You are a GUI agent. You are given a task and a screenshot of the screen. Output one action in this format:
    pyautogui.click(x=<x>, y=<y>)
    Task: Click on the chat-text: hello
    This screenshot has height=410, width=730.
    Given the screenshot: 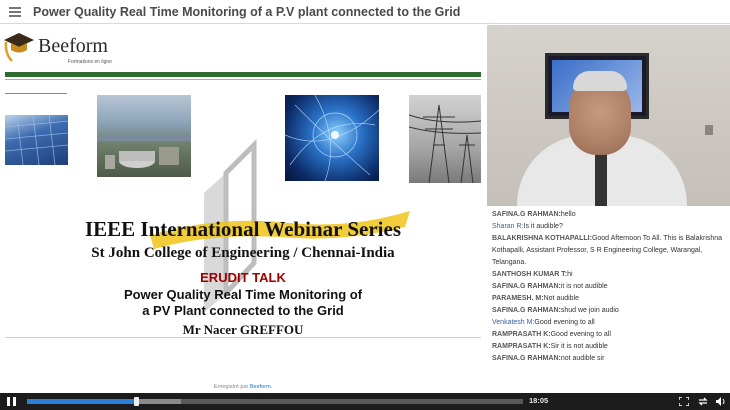 What is the action you would take?
    pyautogui.click(x=568, y=214)
    